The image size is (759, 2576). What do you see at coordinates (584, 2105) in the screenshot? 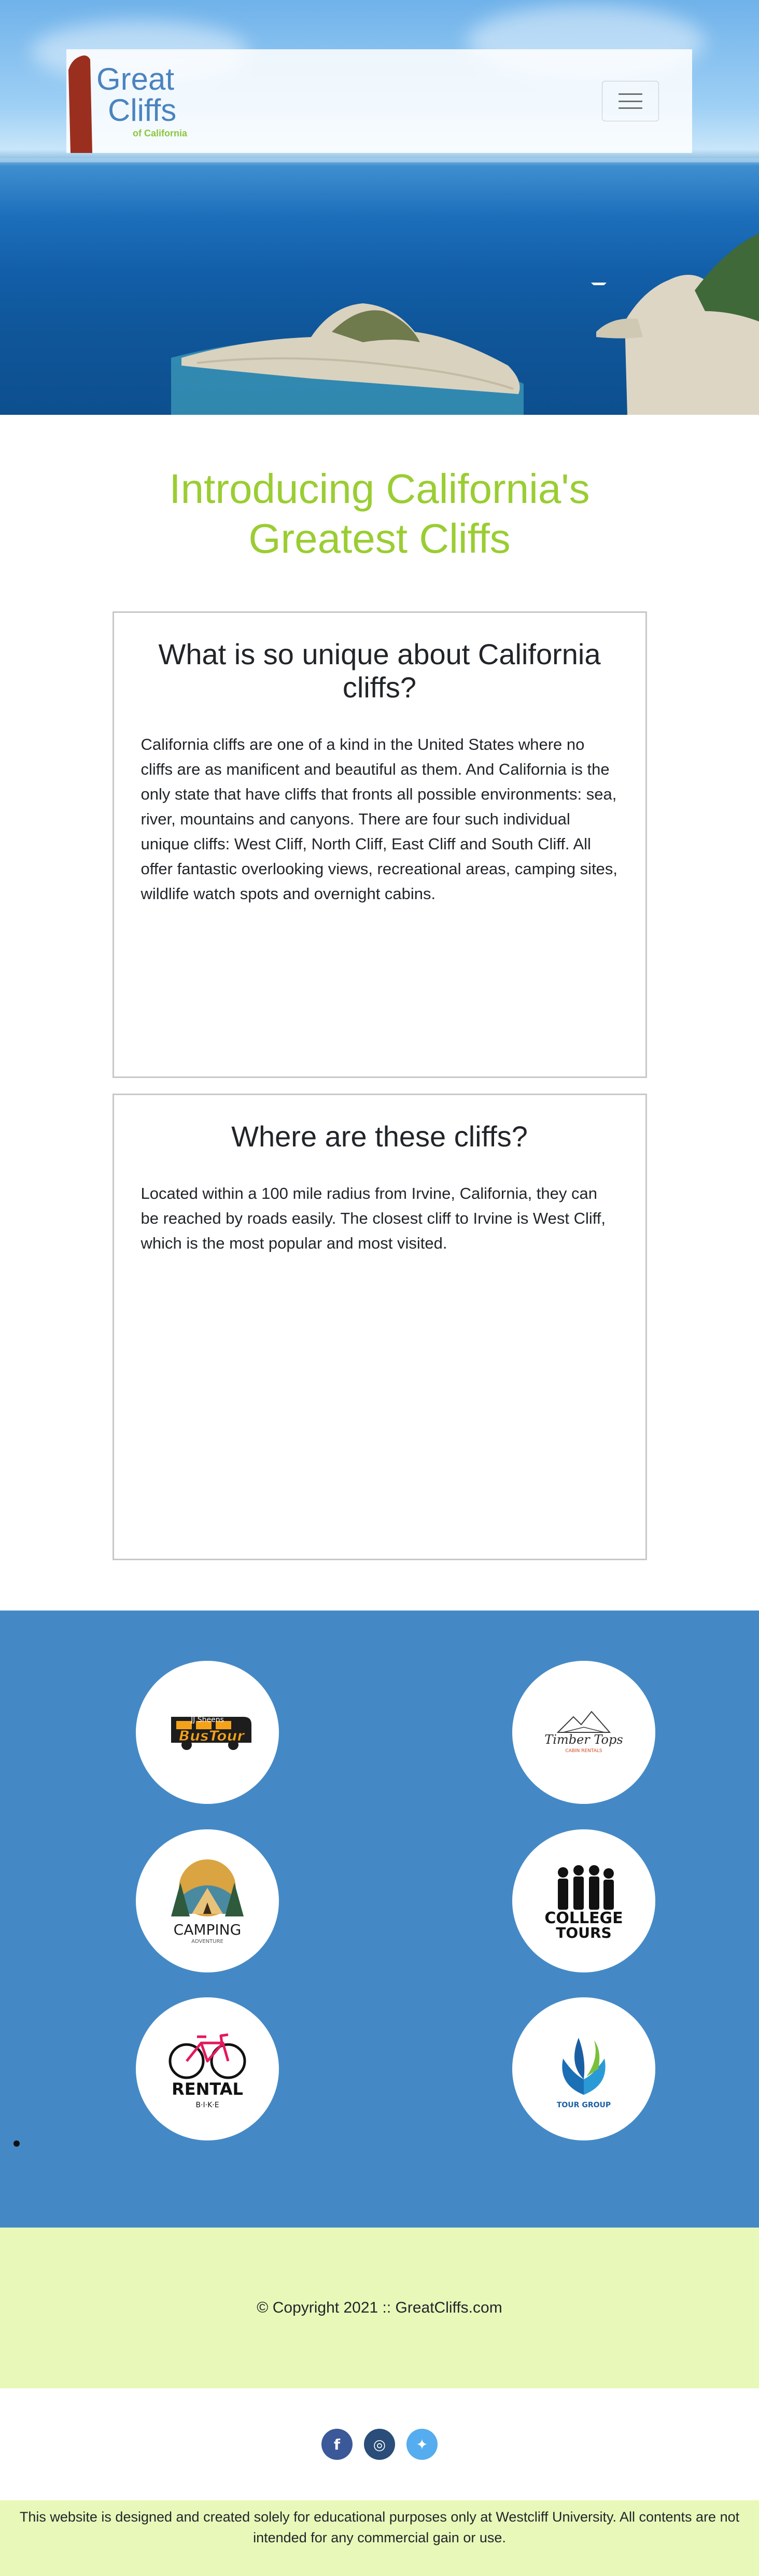
I see `partner-logo-text: TOUR GROUP` at bounding box center [584, 2105].